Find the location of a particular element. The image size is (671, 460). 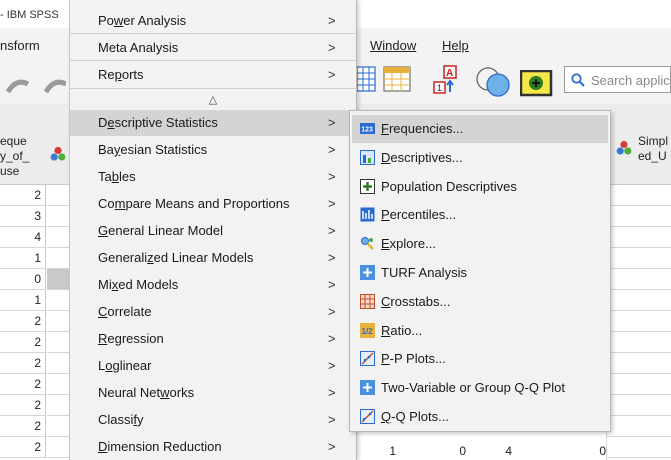

customize-toolbar-icon is located at coordinates (538, 84).